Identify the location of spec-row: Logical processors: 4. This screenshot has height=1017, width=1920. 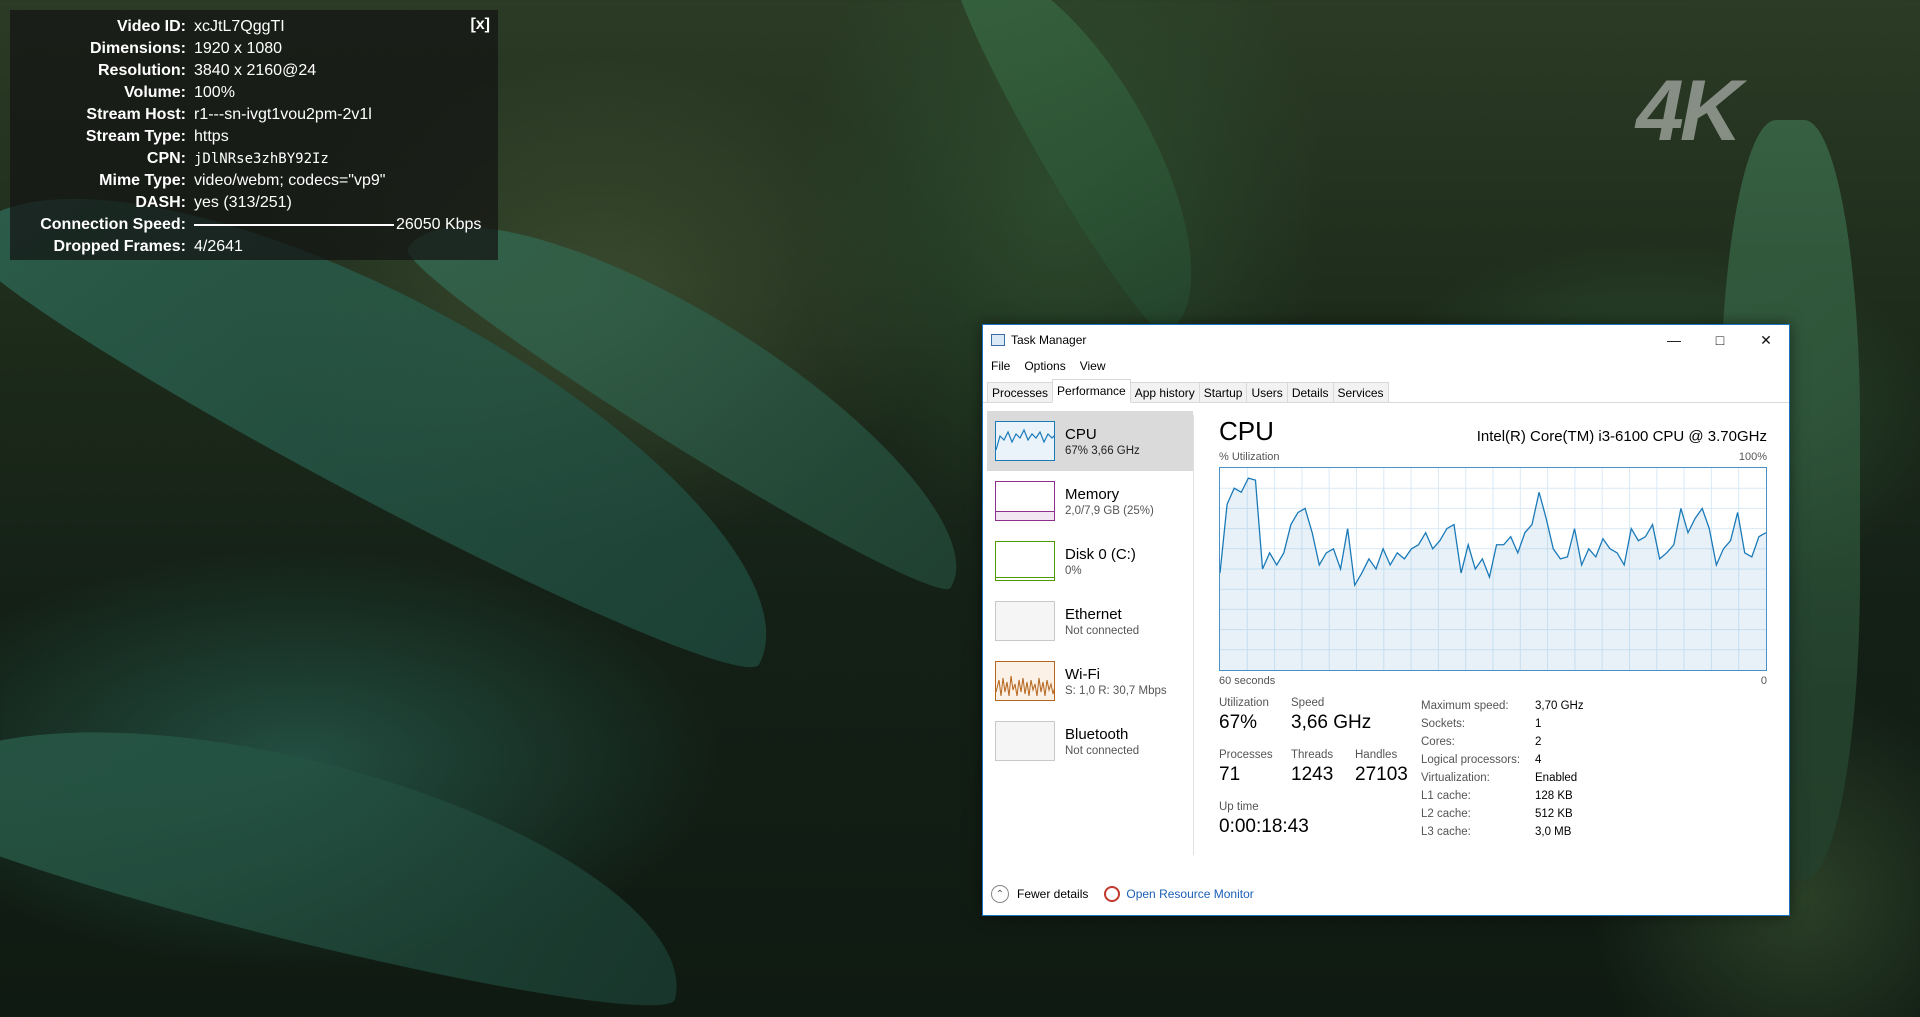
(1502, 760).